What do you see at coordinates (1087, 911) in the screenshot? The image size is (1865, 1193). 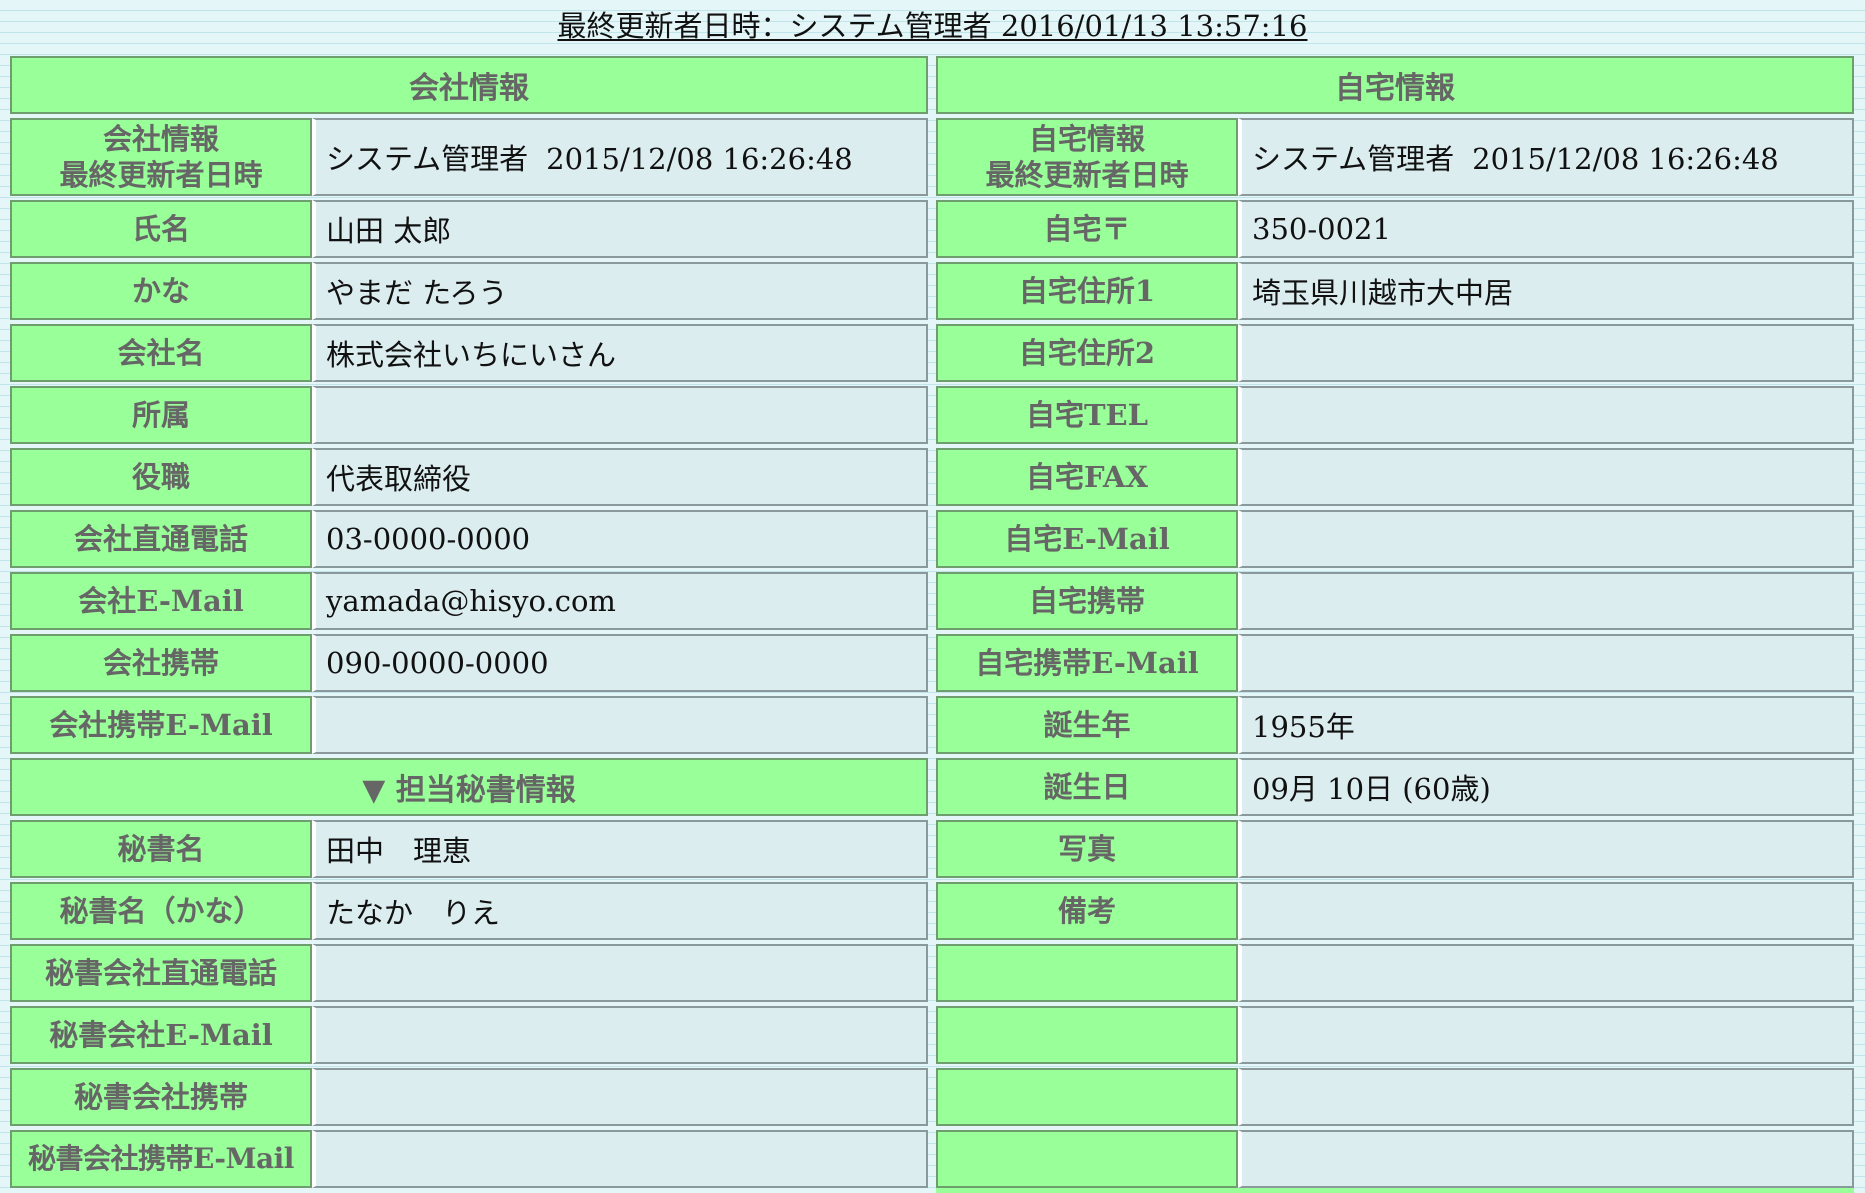 I see `notes-label: 備考` at bounding box center [1087, 911].